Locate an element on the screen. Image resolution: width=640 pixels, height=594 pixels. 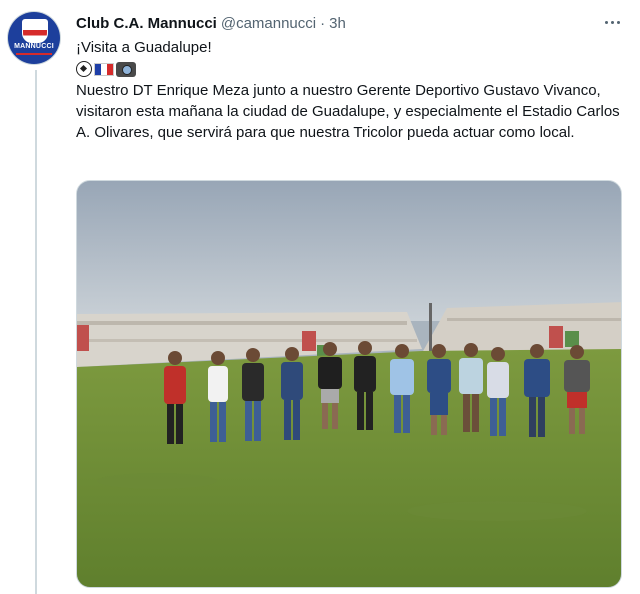
avatar-stripe is located at coordinates (34, 54).